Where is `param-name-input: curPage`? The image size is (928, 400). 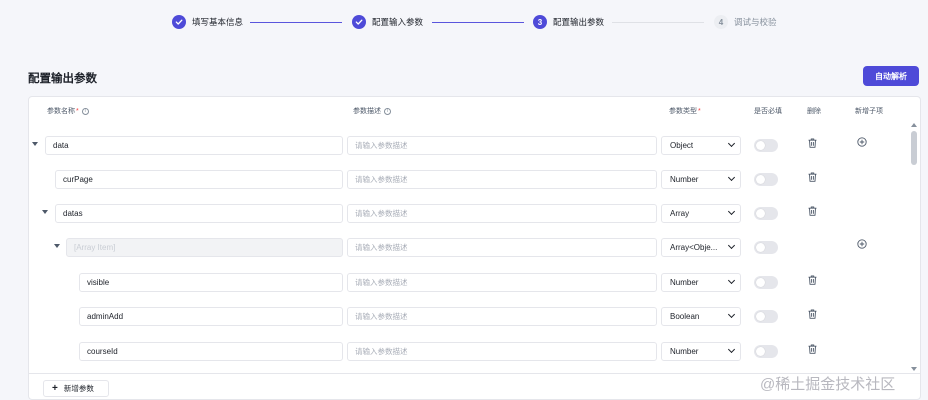
param-name-input: curPage is located at coordinates (199, 179).